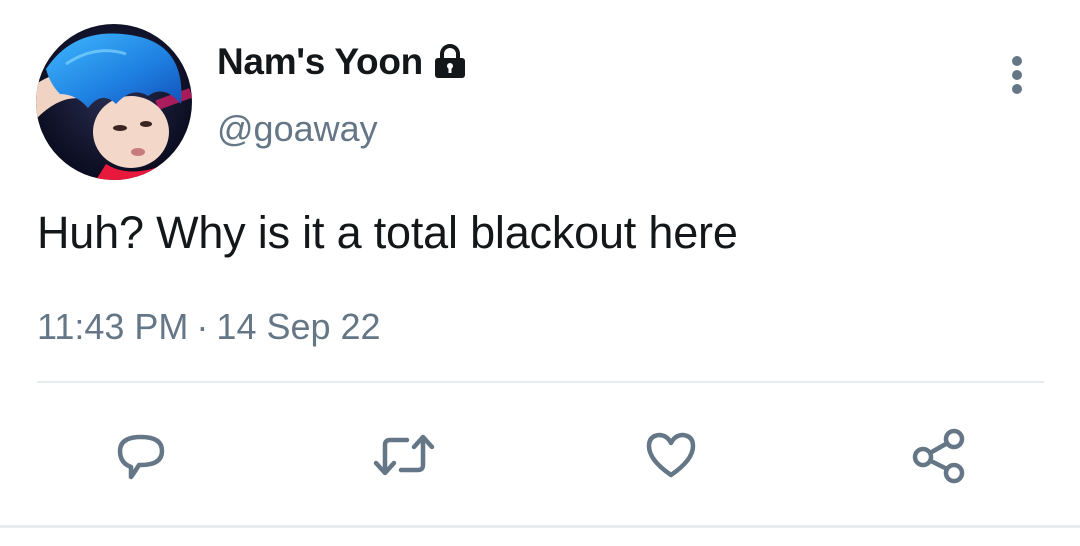 This screenshot has width=1080, height=546. I want to click on retweet-icon, so click(404, 455).